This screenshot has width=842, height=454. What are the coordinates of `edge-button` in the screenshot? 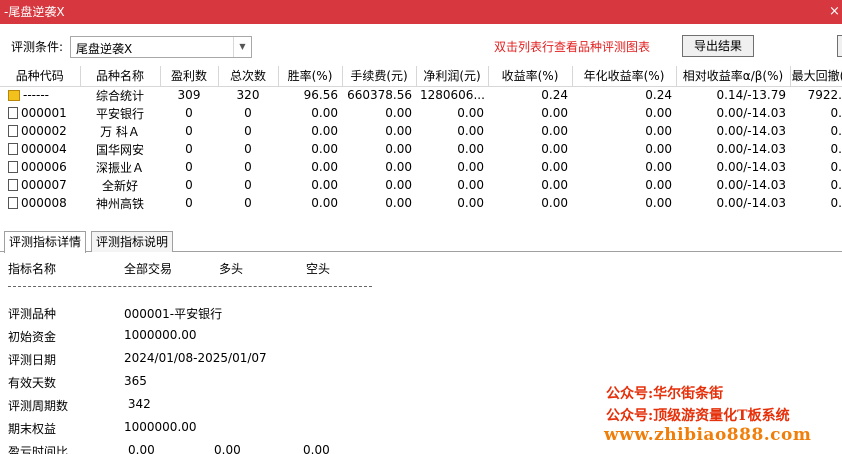 It's located at (839, 46).